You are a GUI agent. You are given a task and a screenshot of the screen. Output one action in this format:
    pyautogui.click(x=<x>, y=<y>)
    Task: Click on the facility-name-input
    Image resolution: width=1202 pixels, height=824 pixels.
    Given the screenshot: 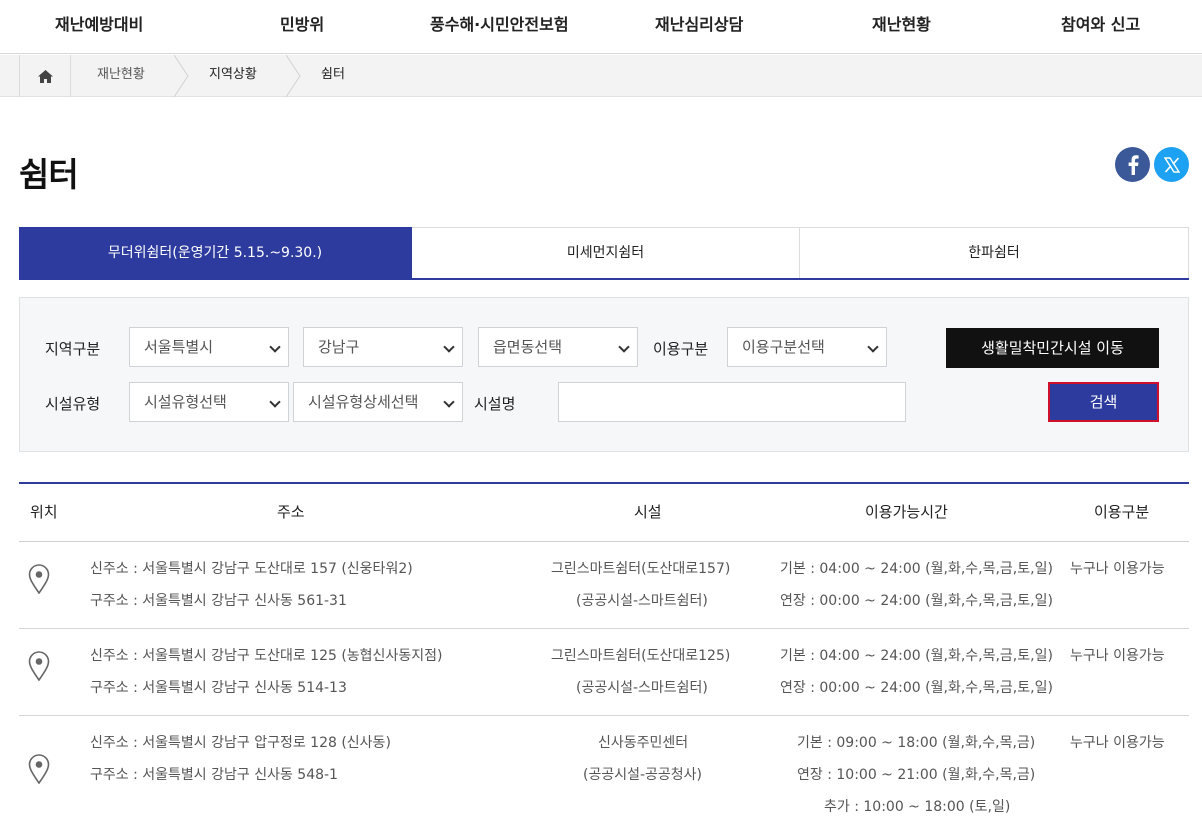 What is the action you would take?
    pyautogui.click(x=732, y=402)
    